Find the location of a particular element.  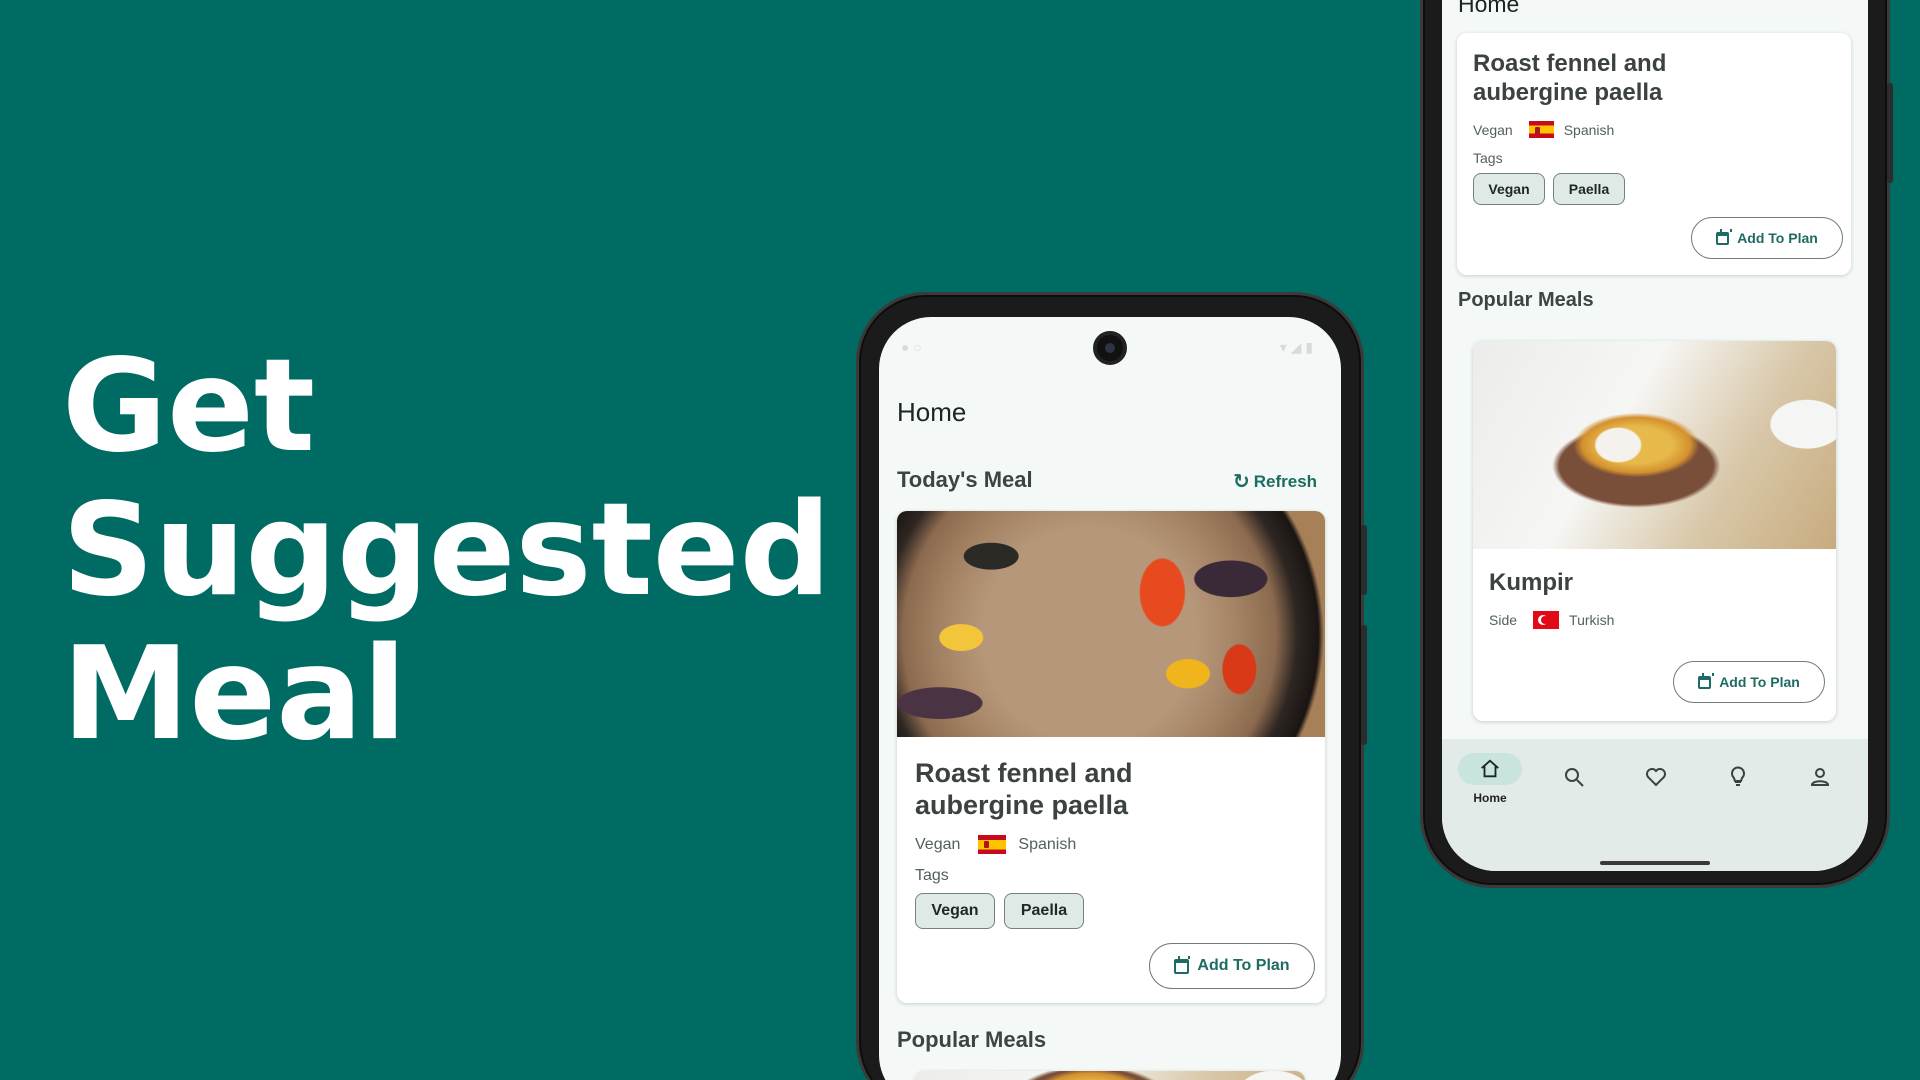

popular-meal-meta-row: Side Turkish is located at coordinates (1551, 620).